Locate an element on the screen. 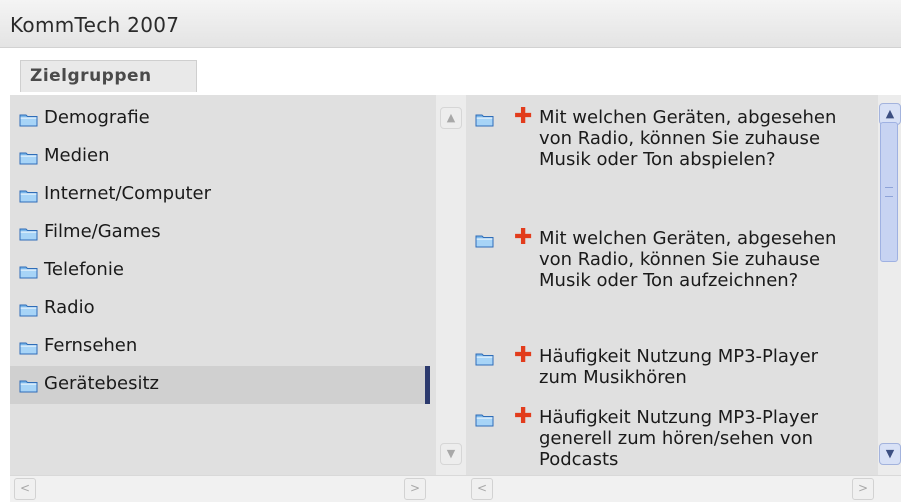 The width and height of the screenshot is (901, 502). category-vertical-scrollbar: ▲ ▼ is located at coordinates (451, 285).